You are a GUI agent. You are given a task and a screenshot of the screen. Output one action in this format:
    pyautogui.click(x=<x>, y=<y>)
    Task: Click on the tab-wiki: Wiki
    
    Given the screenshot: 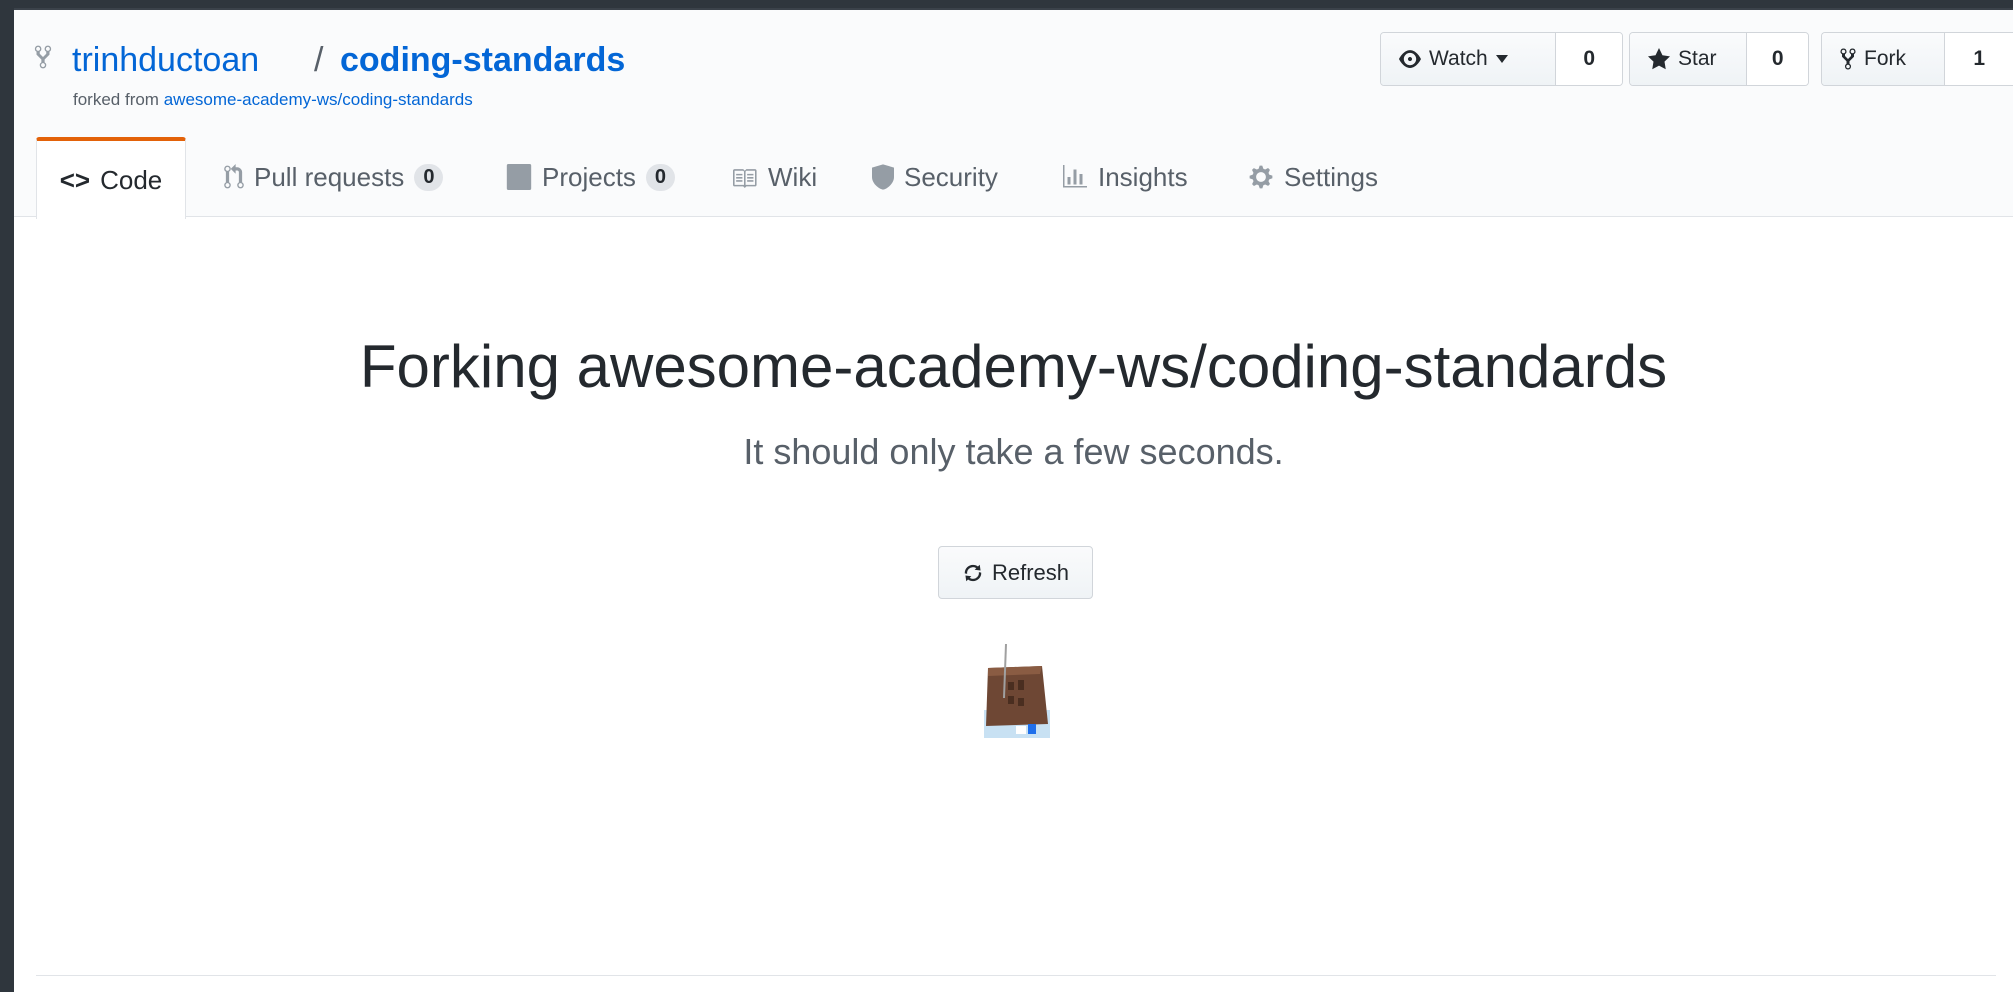 What is the action you would take?
    pyautogui.click(x=773, y=177)
    